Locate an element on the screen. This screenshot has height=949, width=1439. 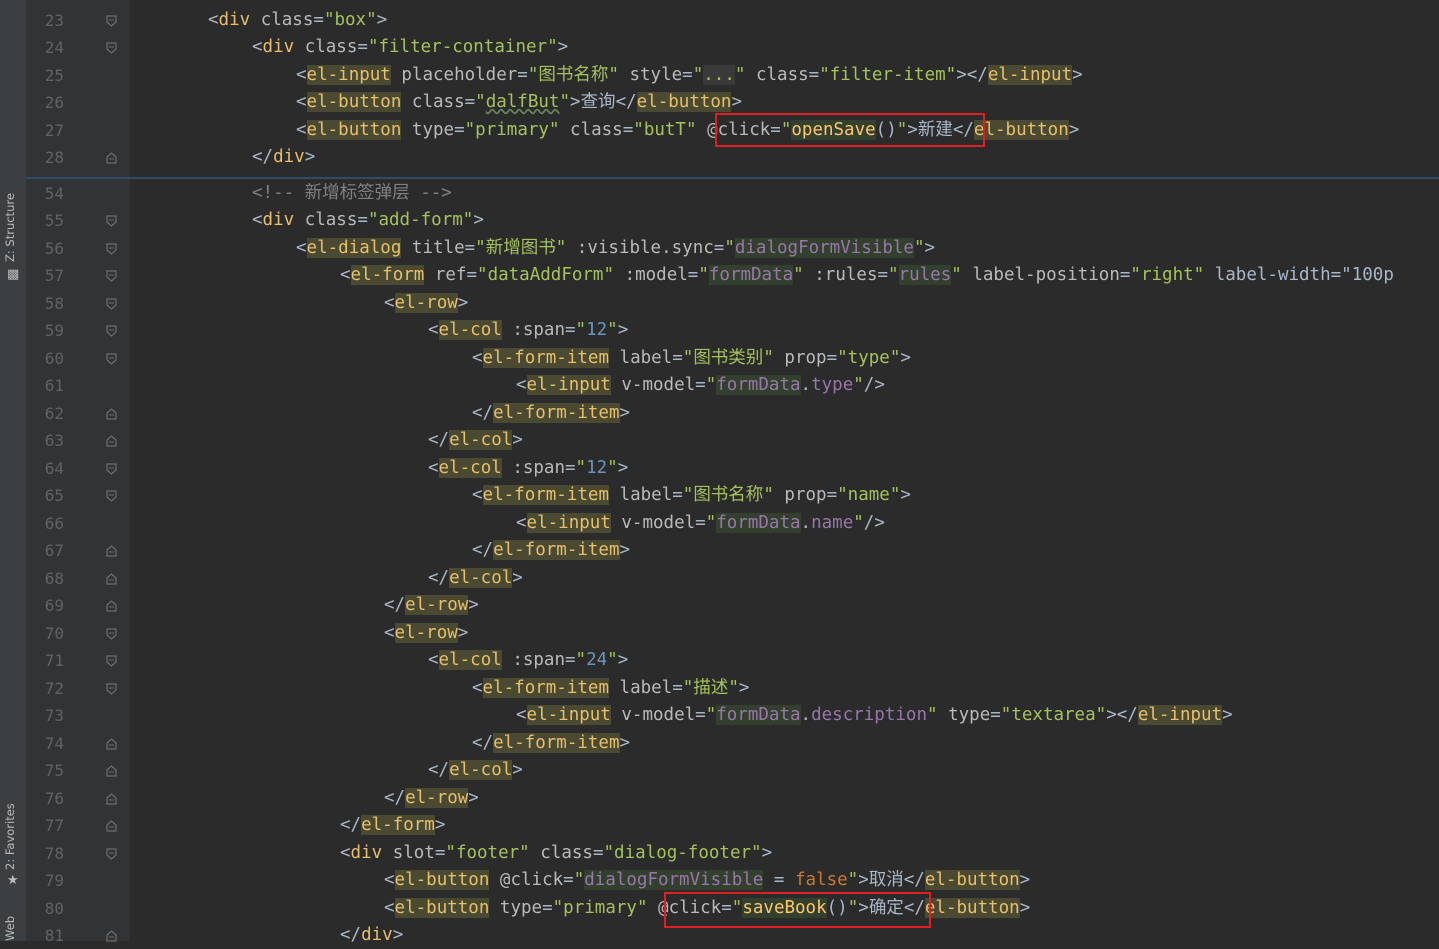
line-number: 72 is located at coordinates (54, 688).